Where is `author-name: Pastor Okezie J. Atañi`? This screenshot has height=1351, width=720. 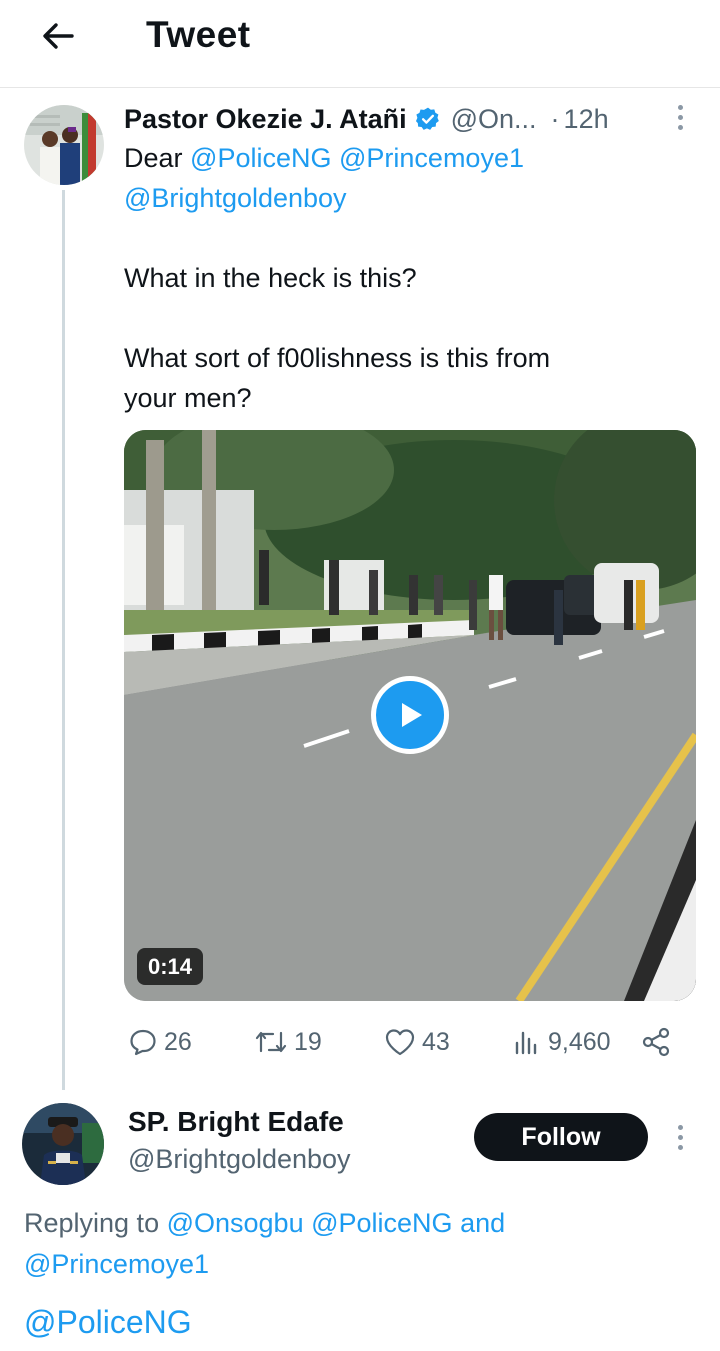 author-name: Pastor Okezie J. Atañi is located at coordinates (265, 119).